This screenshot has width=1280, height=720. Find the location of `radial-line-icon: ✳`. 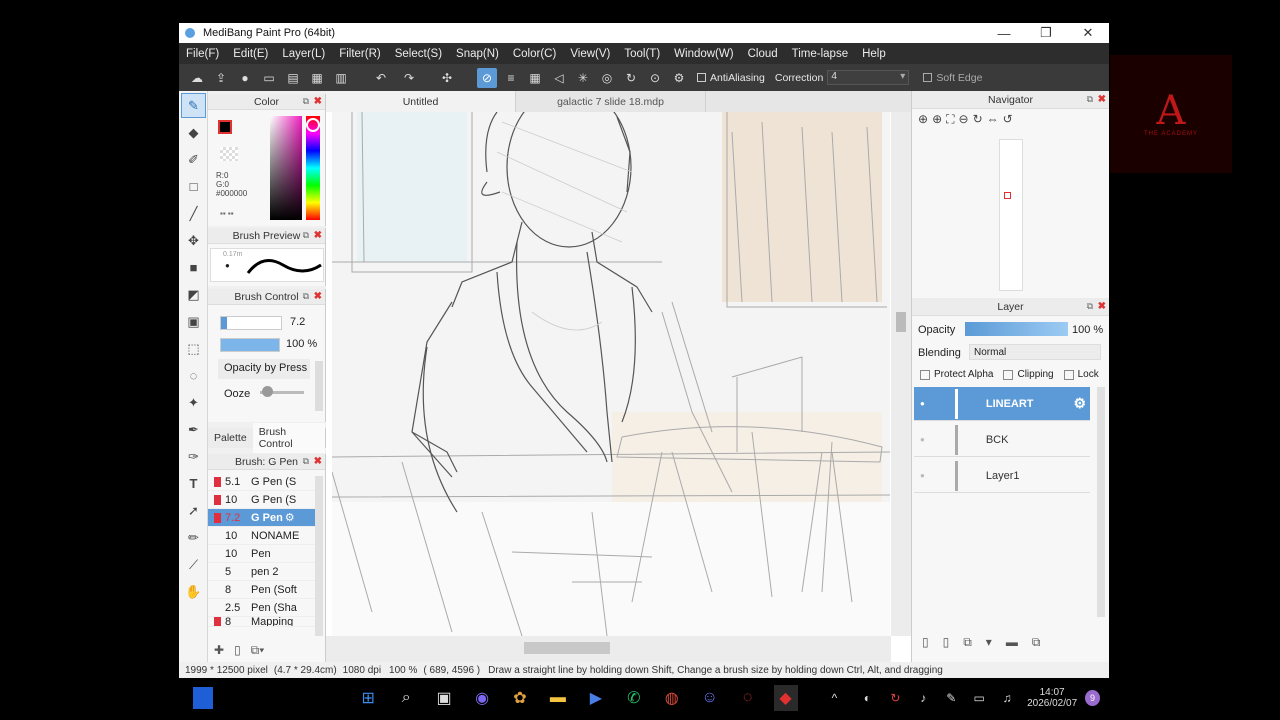

radial-line-icon: ✳ is located at coordinates (583, 78).